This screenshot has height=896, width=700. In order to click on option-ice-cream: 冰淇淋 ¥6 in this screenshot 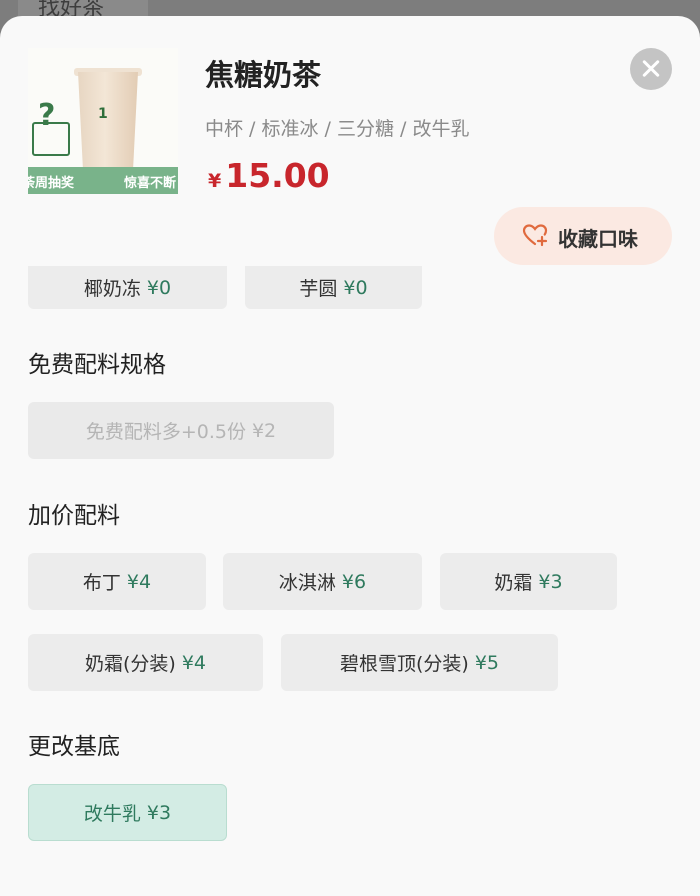, I will do `click(322, 581)`.